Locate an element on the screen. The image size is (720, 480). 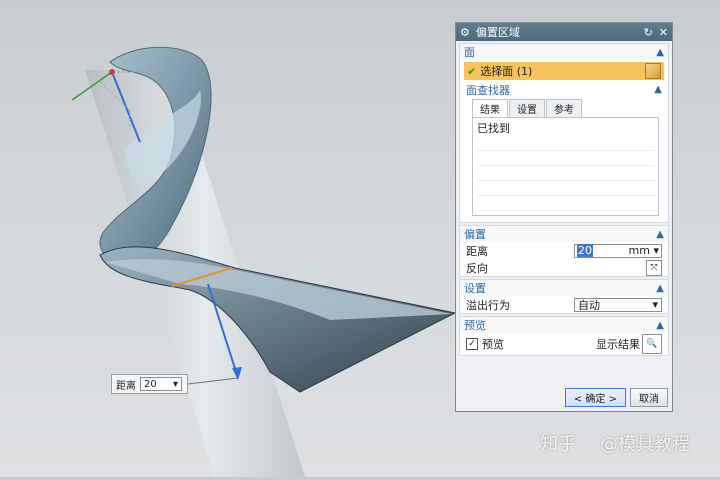
face-section-title: 面 is located at coordinates (469, 52).